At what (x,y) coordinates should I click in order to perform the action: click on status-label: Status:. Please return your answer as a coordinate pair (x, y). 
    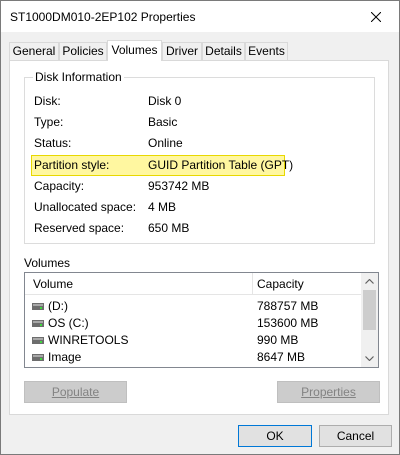
    Looking at the image, I should click on (53, 143).